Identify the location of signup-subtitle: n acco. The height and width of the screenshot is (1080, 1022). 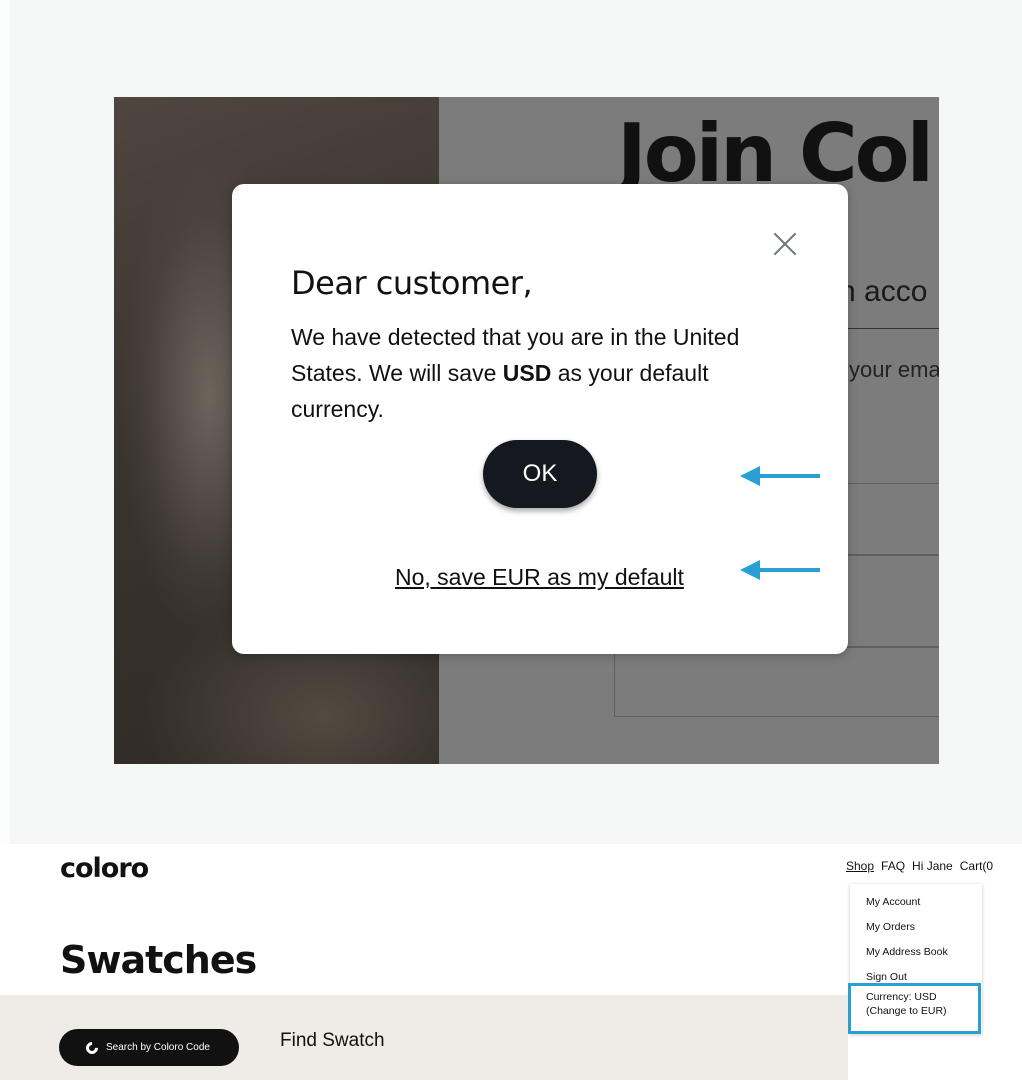
(883, 291).